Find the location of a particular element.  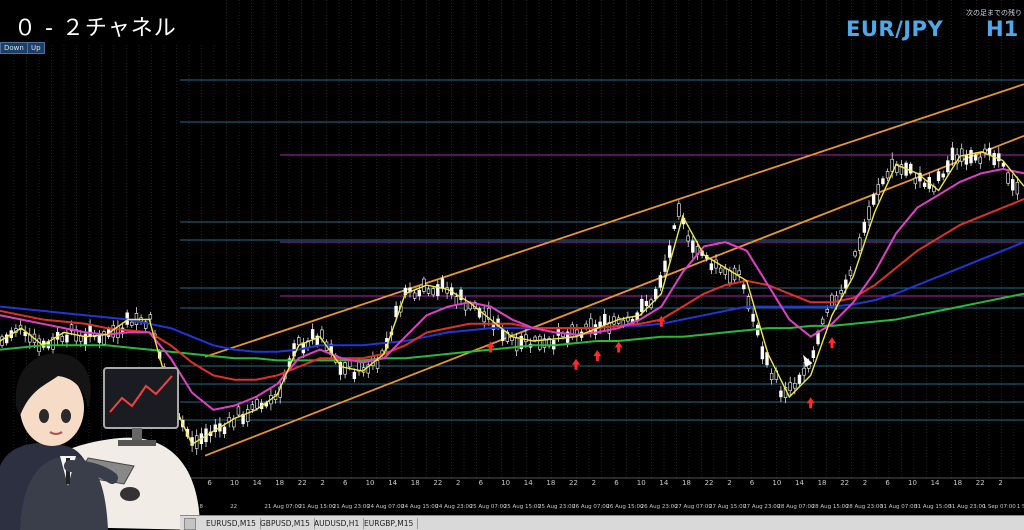

x-date-label: 24 Aug 15:00 is located at coordinates (420, 507).